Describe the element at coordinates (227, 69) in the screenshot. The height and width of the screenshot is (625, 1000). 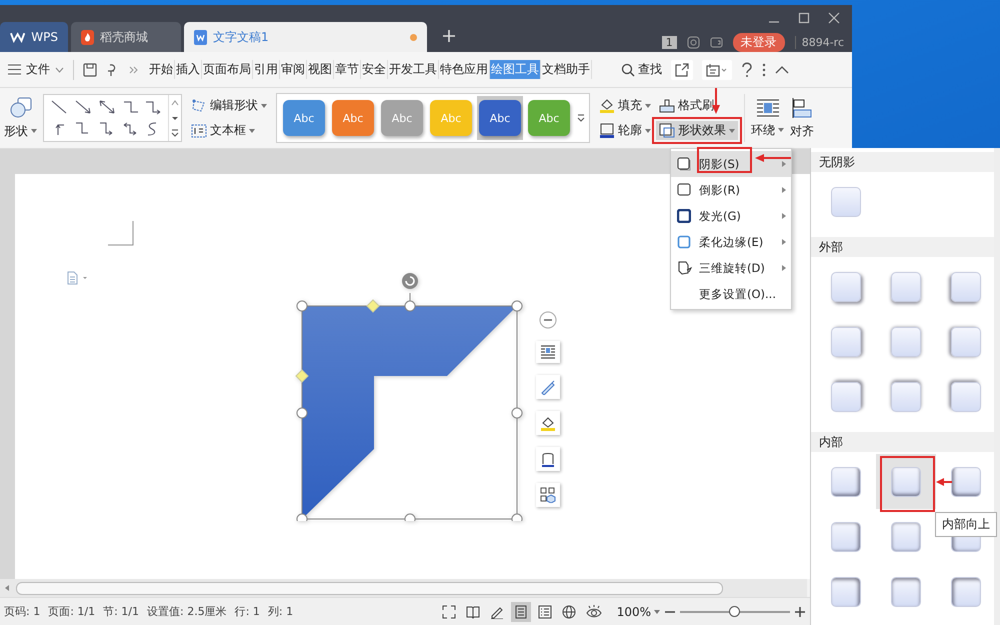
I see `ribbon-tab: 页面布局` at that location.